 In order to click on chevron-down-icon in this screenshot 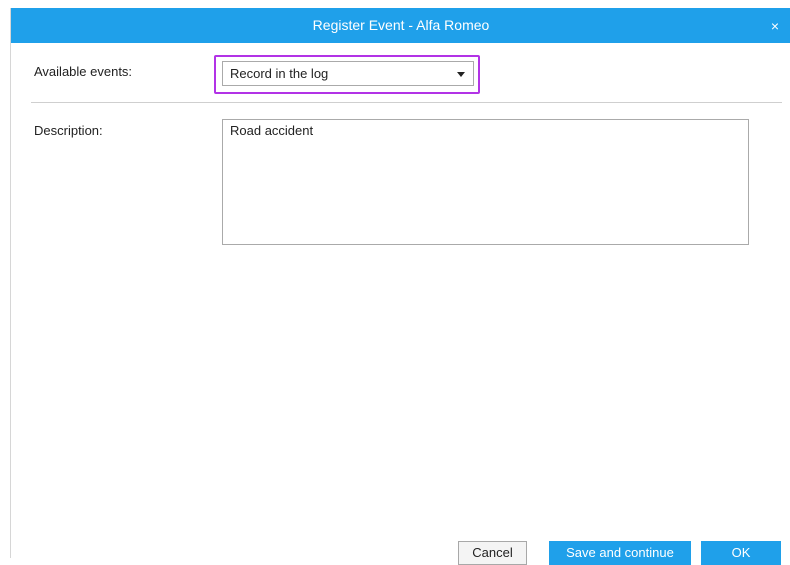, I will do `click(461, 74)`.